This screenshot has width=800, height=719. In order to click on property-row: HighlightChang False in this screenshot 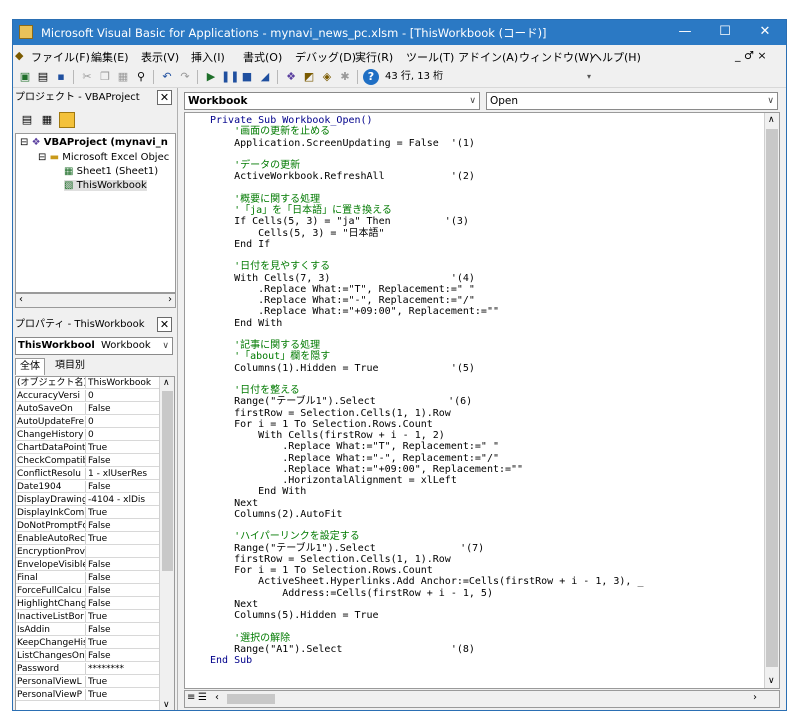, I will do `click(87, 604)`.